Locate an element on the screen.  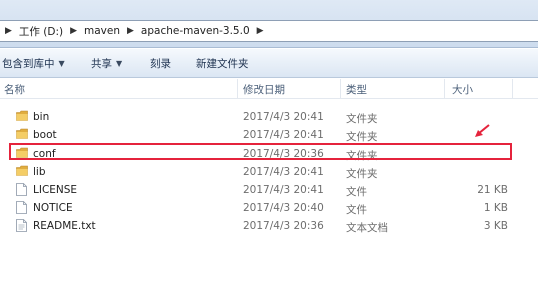
text-file-icon is located at coordinates (21, 227).